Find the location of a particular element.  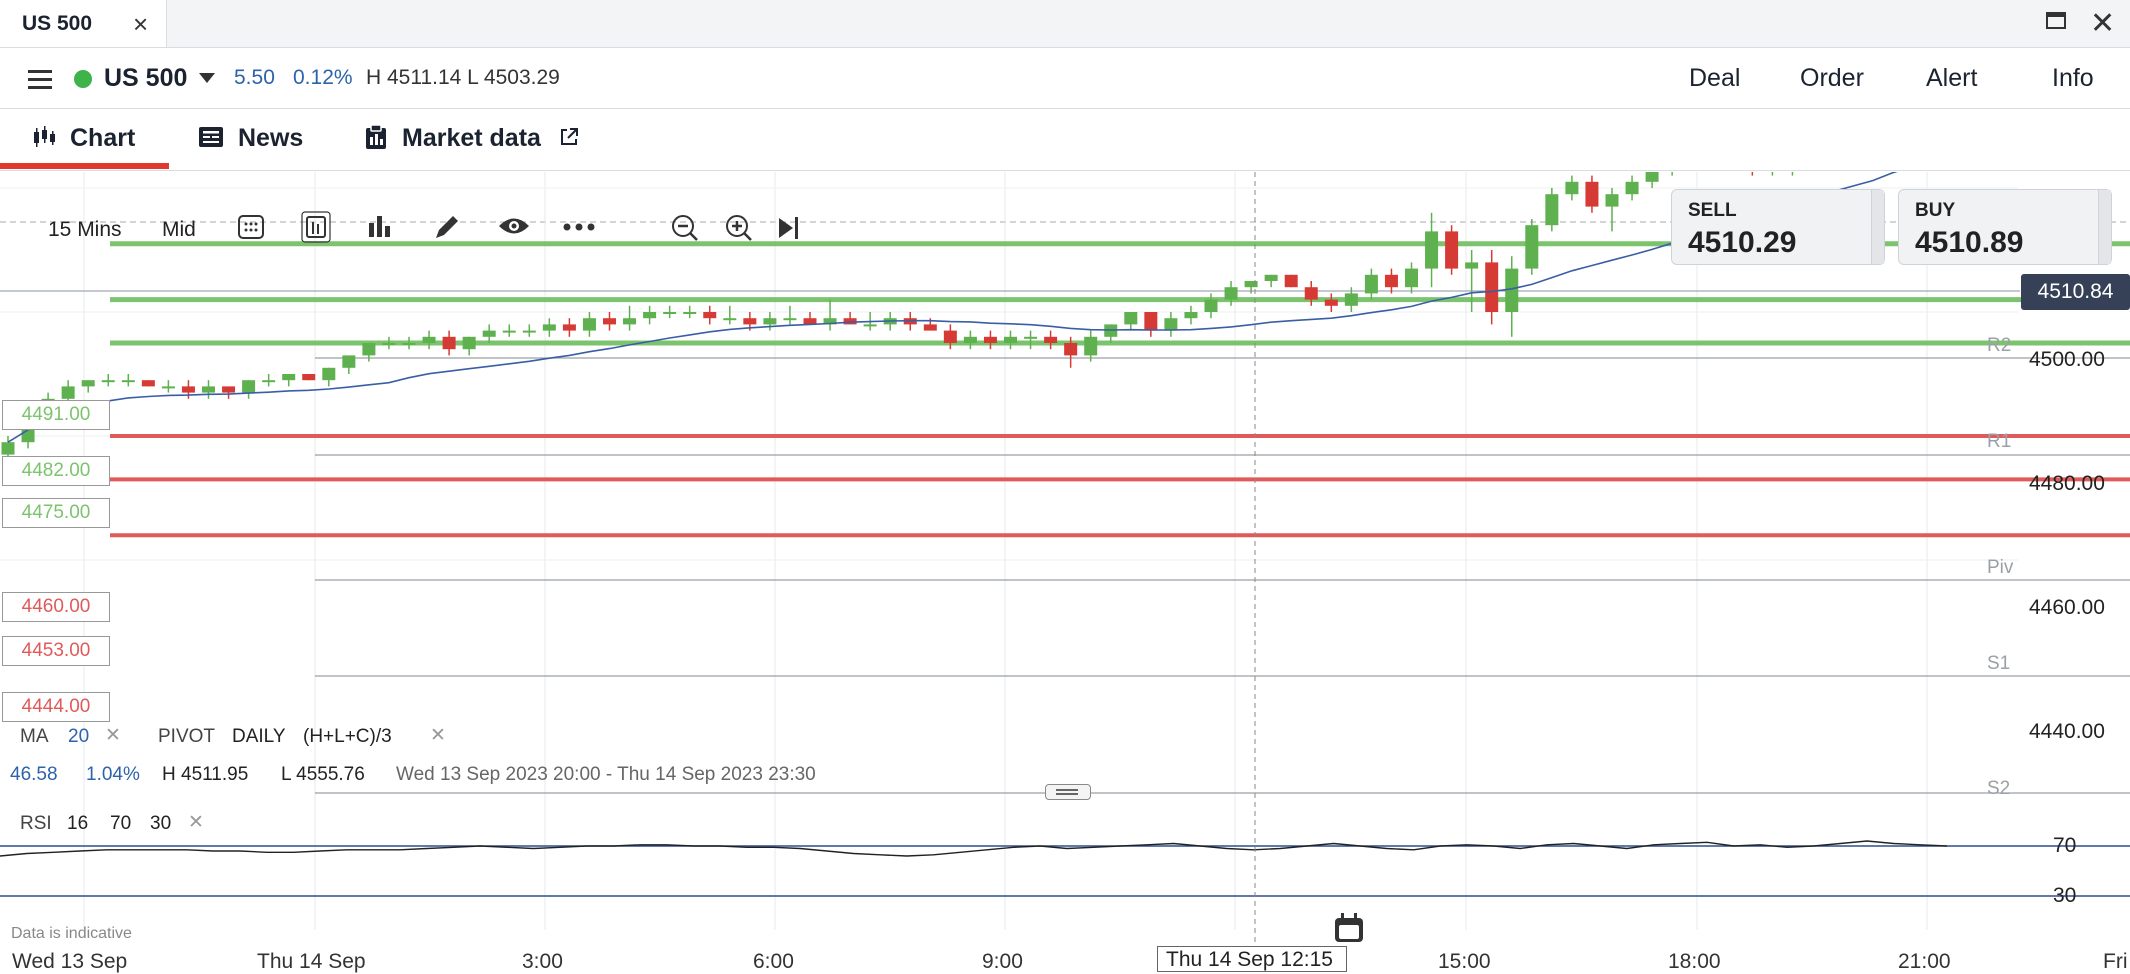

tab-close-icon: × is located at coordinates (140, 24).